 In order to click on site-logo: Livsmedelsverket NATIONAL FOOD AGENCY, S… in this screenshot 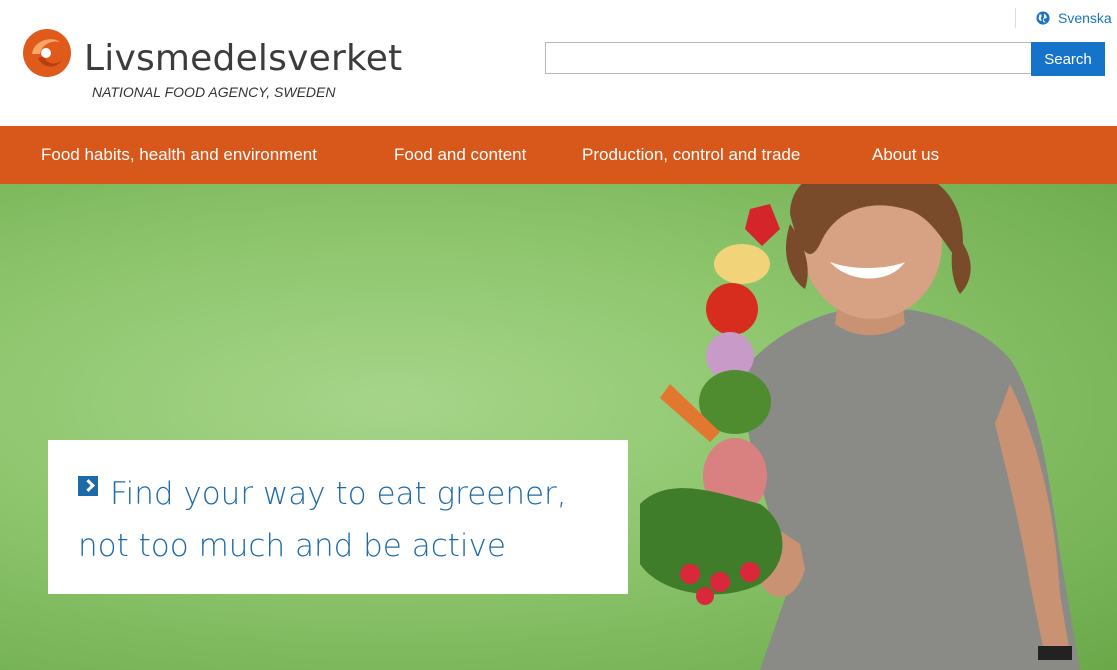, I will do `click(212, 68)`.